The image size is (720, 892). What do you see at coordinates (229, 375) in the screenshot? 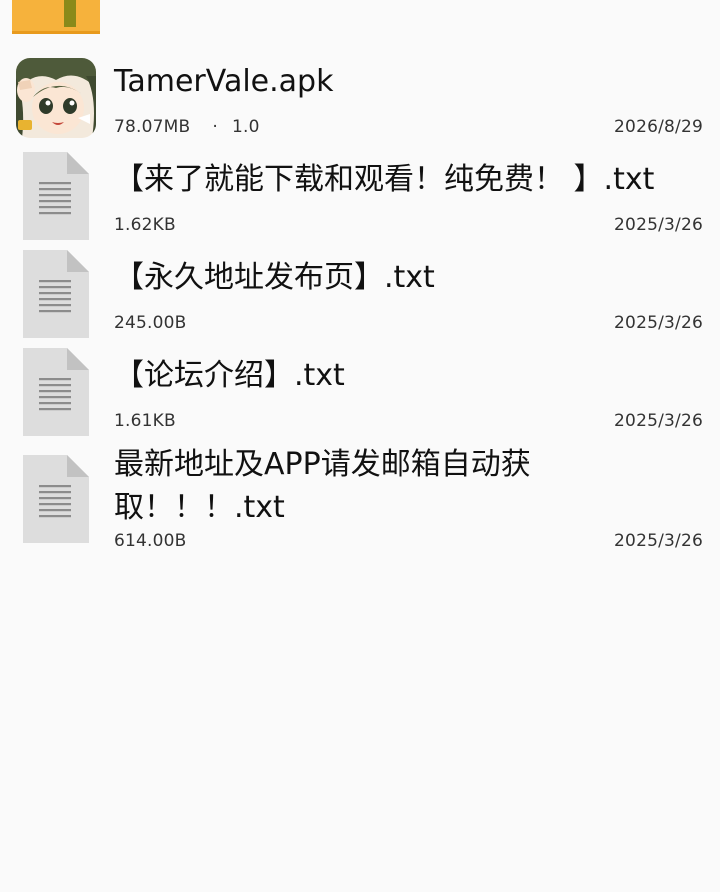
I see `file-name: 【论坛介绍】.txt` at bounding box center [229, 375].